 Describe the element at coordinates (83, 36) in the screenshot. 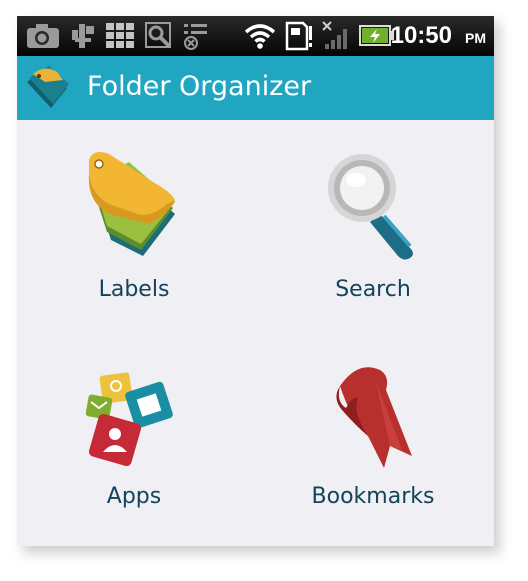

I see `usb-icon` at that location.